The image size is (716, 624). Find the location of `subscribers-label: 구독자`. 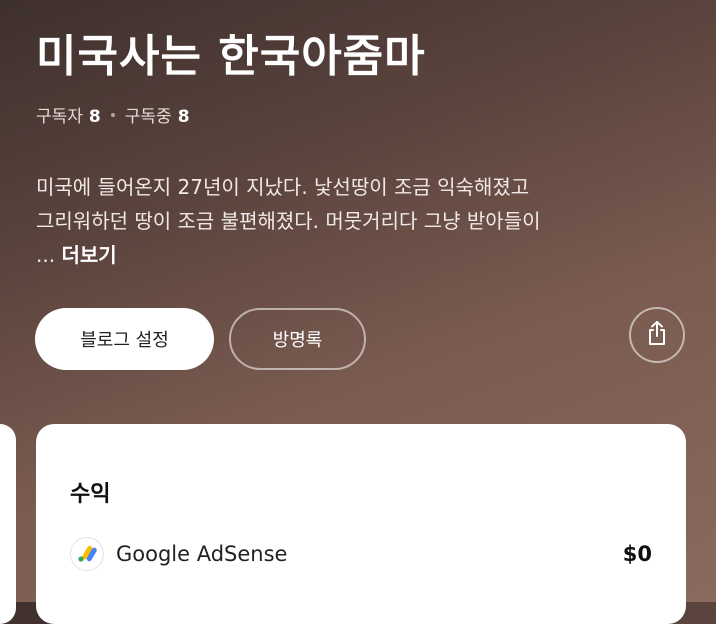

subscribers-label: 구독자 is located at coordinates (59, 117).